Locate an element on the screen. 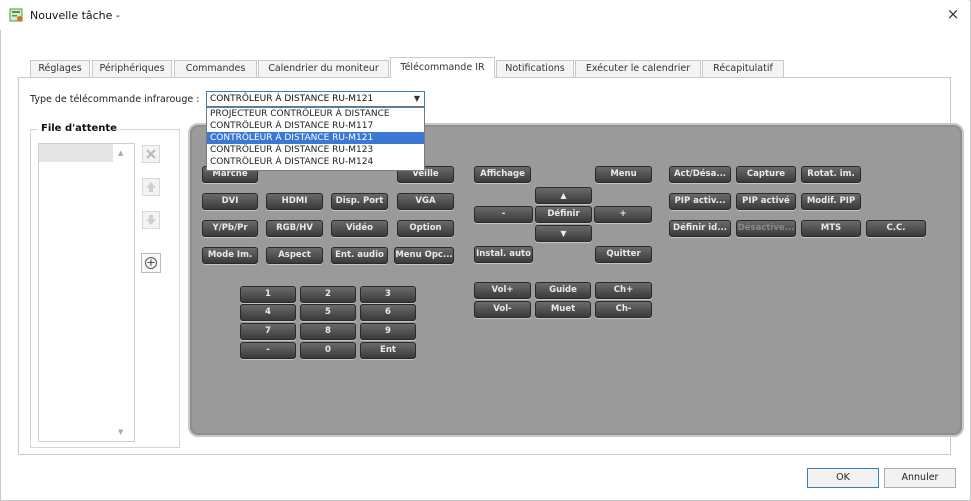 The height and width of the screenshot is (501, 971). remote-type-selected: CONTRÔLEUR À DISTANCE RU-M121 is located at coordinates (292, 99).